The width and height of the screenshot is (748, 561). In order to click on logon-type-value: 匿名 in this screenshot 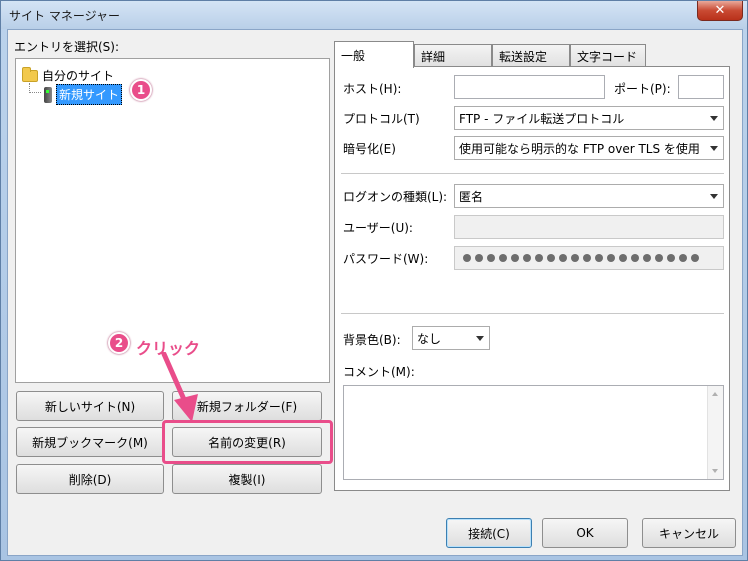, I will do `click(471, 196)`.